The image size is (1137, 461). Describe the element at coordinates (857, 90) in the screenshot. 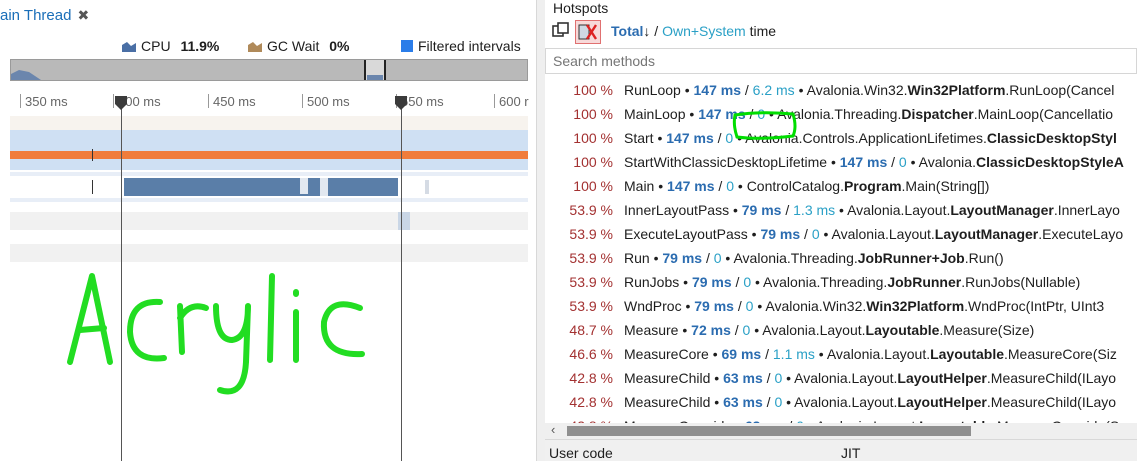

I see `namespace: Avalonia.Win32.` at that location.